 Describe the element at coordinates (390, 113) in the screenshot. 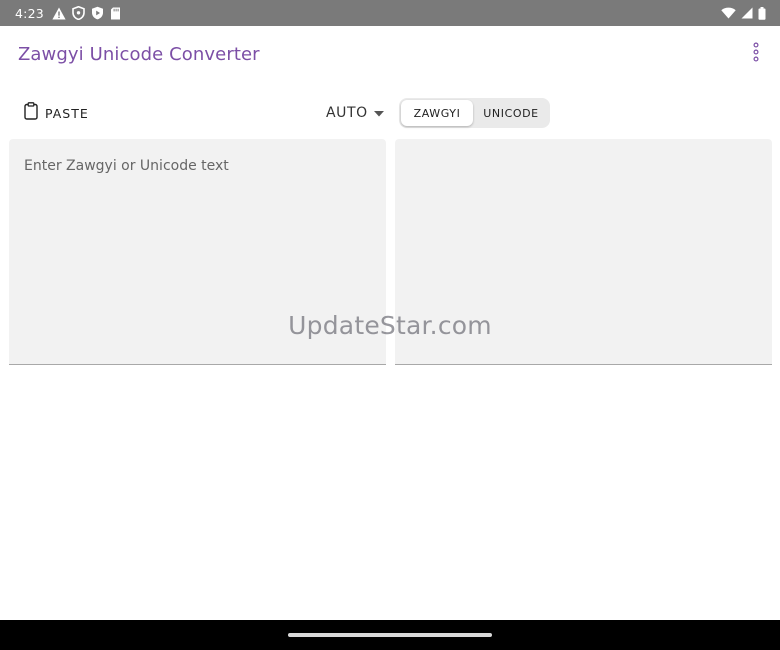

I see `toolbar: PASTE AUTO ZAWGYI UNICODE` at that location.